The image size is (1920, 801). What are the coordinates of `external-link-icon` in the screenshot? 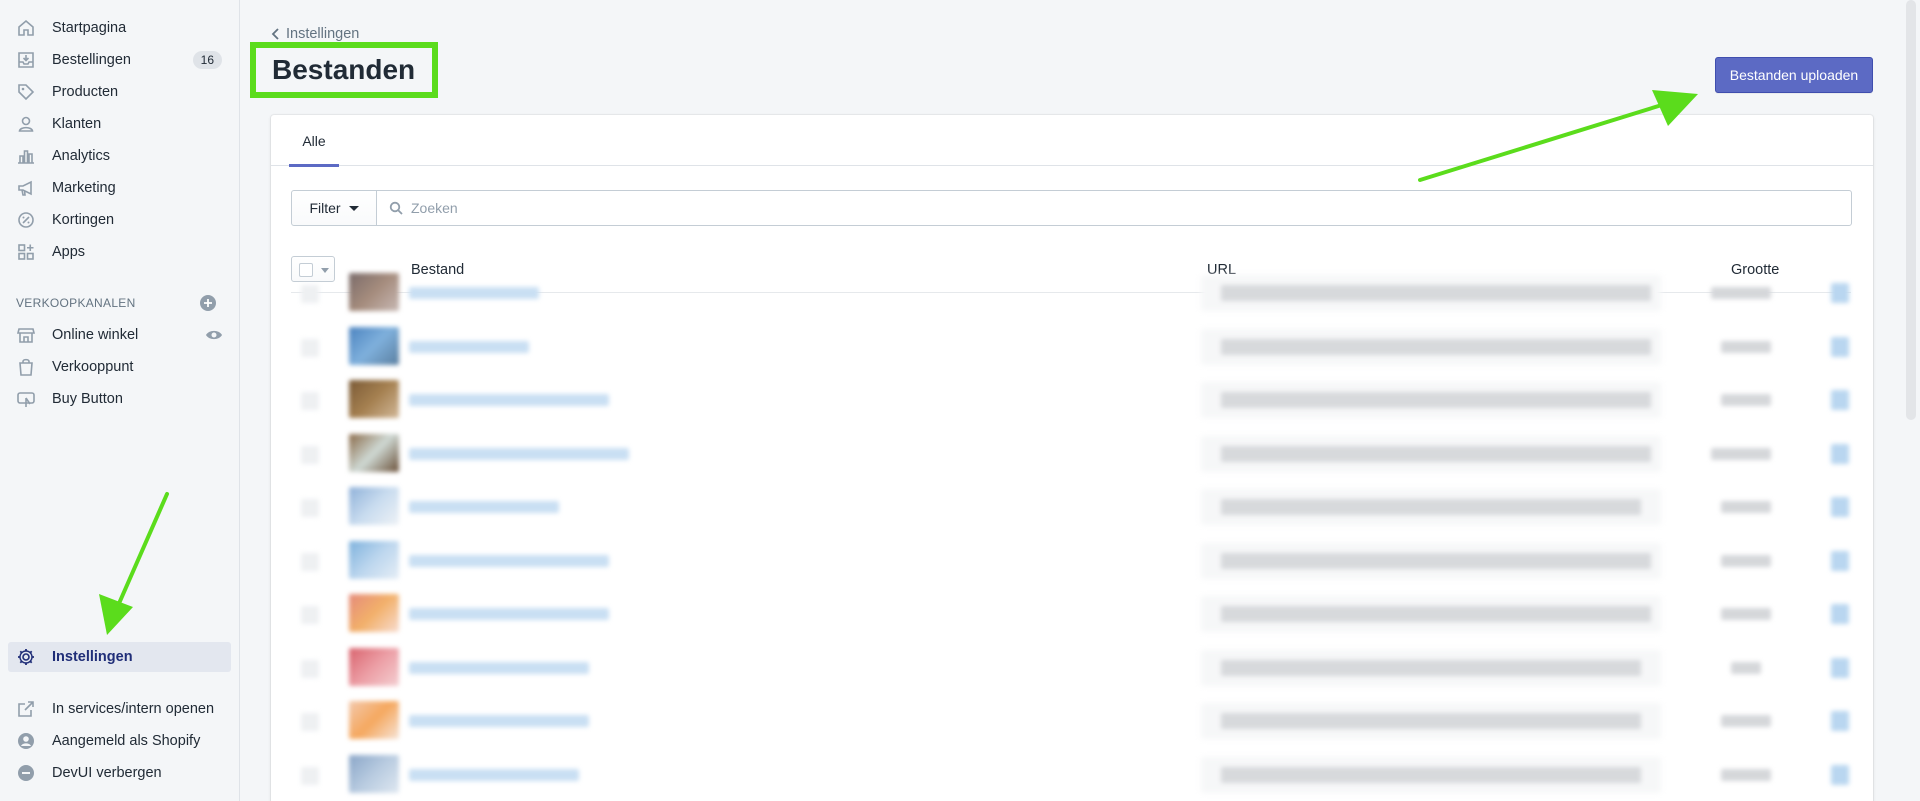 It's located at (26, 709).